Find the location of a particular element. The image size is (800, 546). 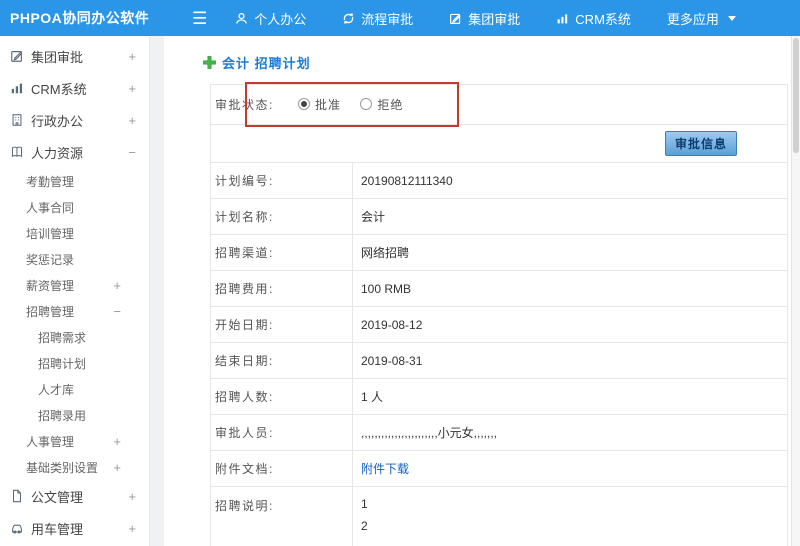

sidebar-item-talent-pool: 人才库 is located at coordinates (74, 389).